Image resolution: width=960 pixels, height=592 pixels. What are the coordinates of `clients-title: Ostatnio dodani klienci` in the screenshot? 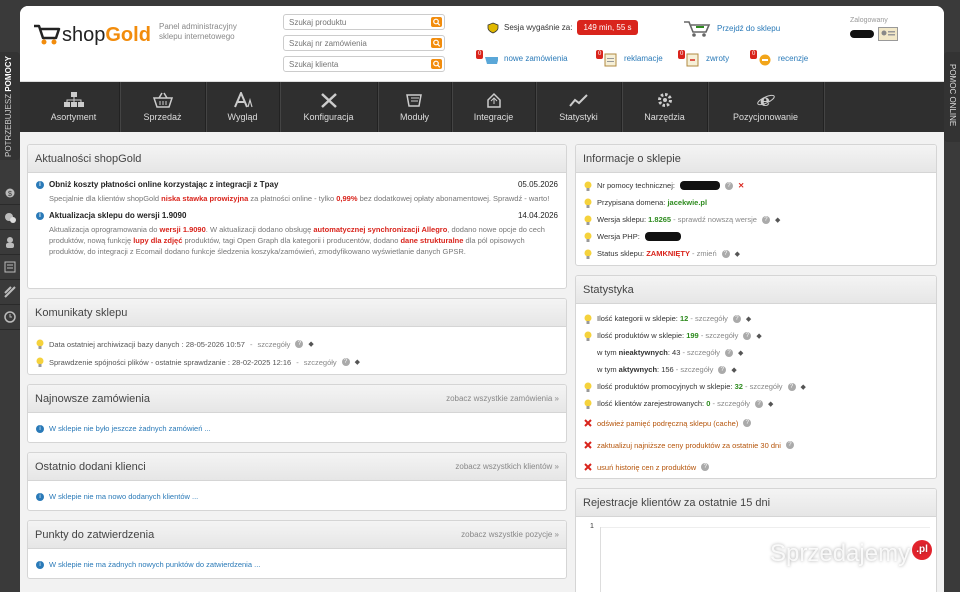 It's located at (90, 466).